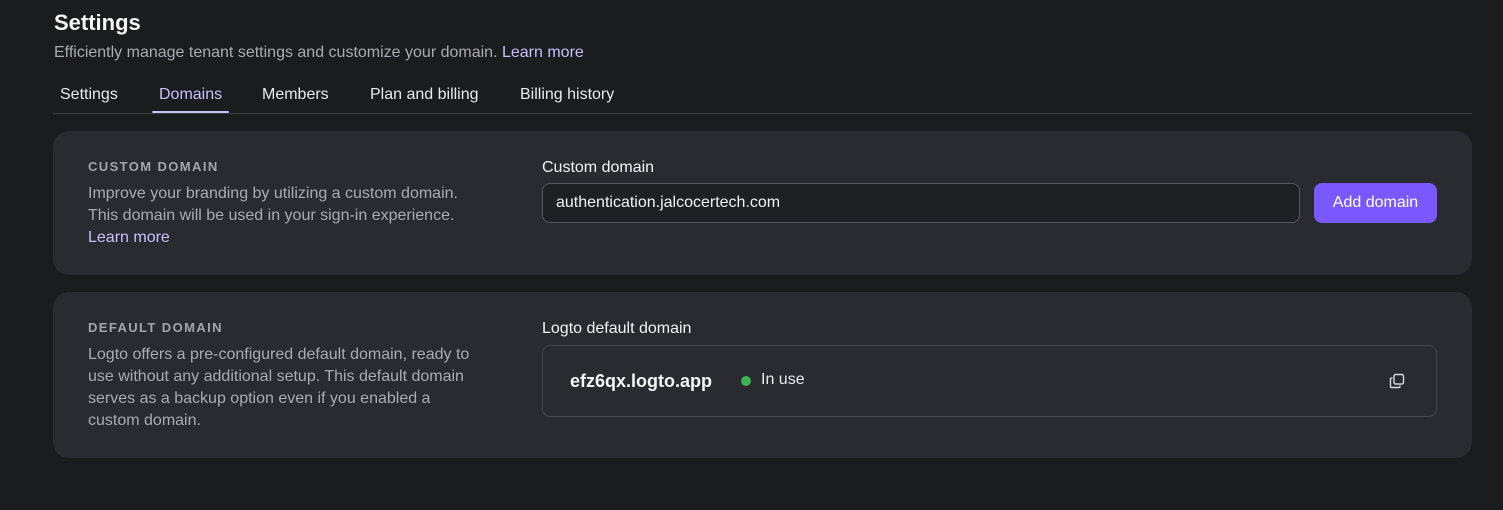 The width and height of the screenshot is (1503, 510). Describe the element at coordinates (746, 381) in the screenshot. I see `status-dot-icon` at that location.